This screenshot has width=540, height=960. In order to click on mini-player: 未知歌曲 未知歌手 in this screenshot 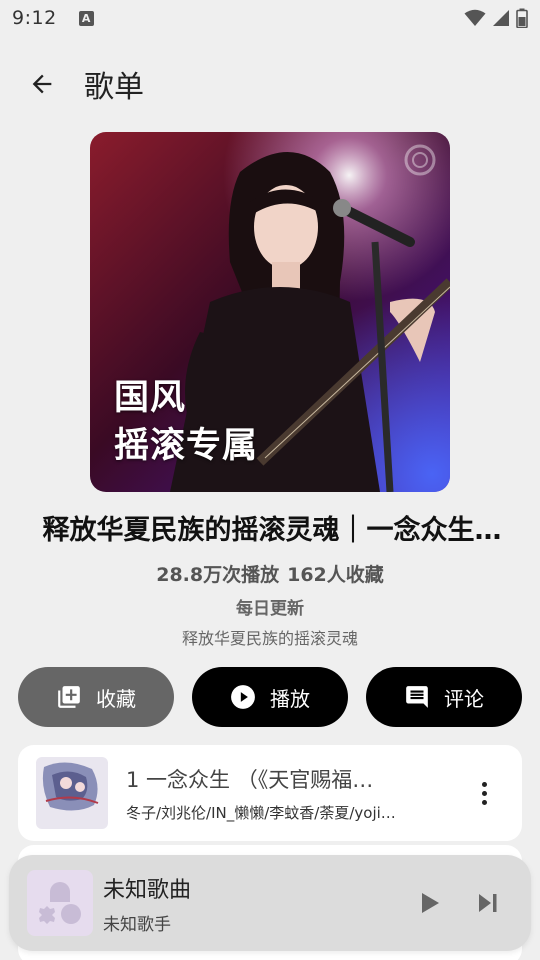, I will do `click(270, 903)`.